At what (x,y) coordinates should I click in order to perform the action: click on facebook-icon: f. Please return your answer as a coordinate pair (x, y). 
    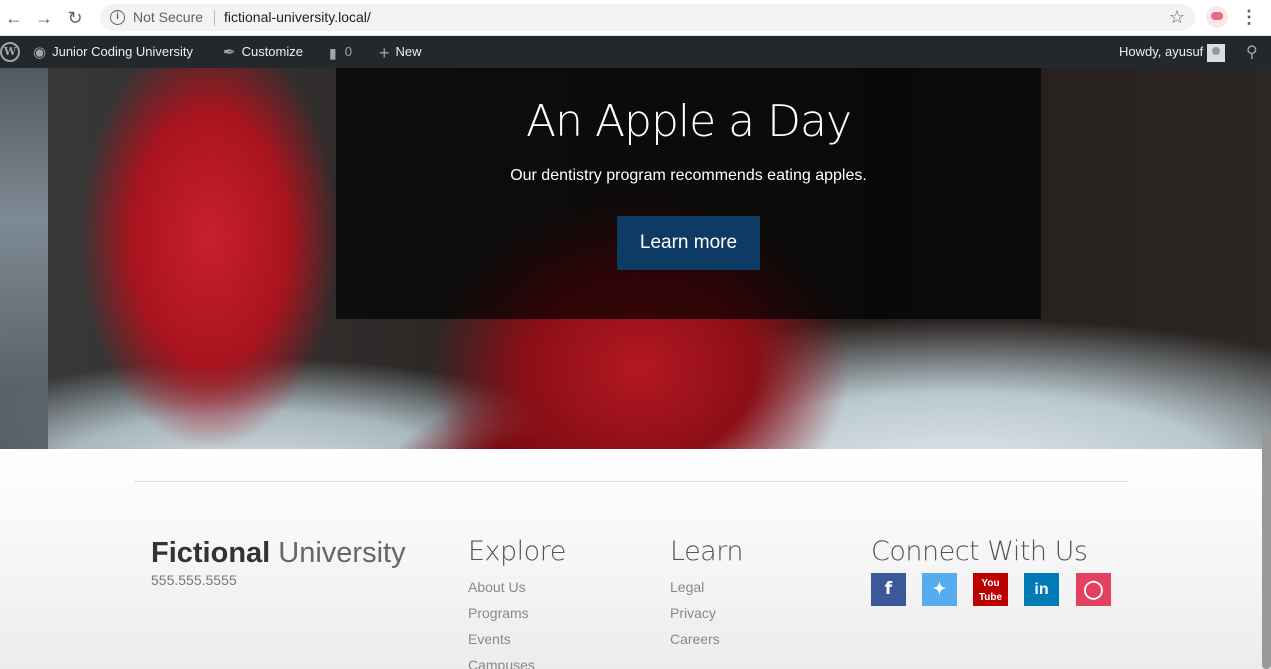
    Looking at the image, I should click on (888, 589).